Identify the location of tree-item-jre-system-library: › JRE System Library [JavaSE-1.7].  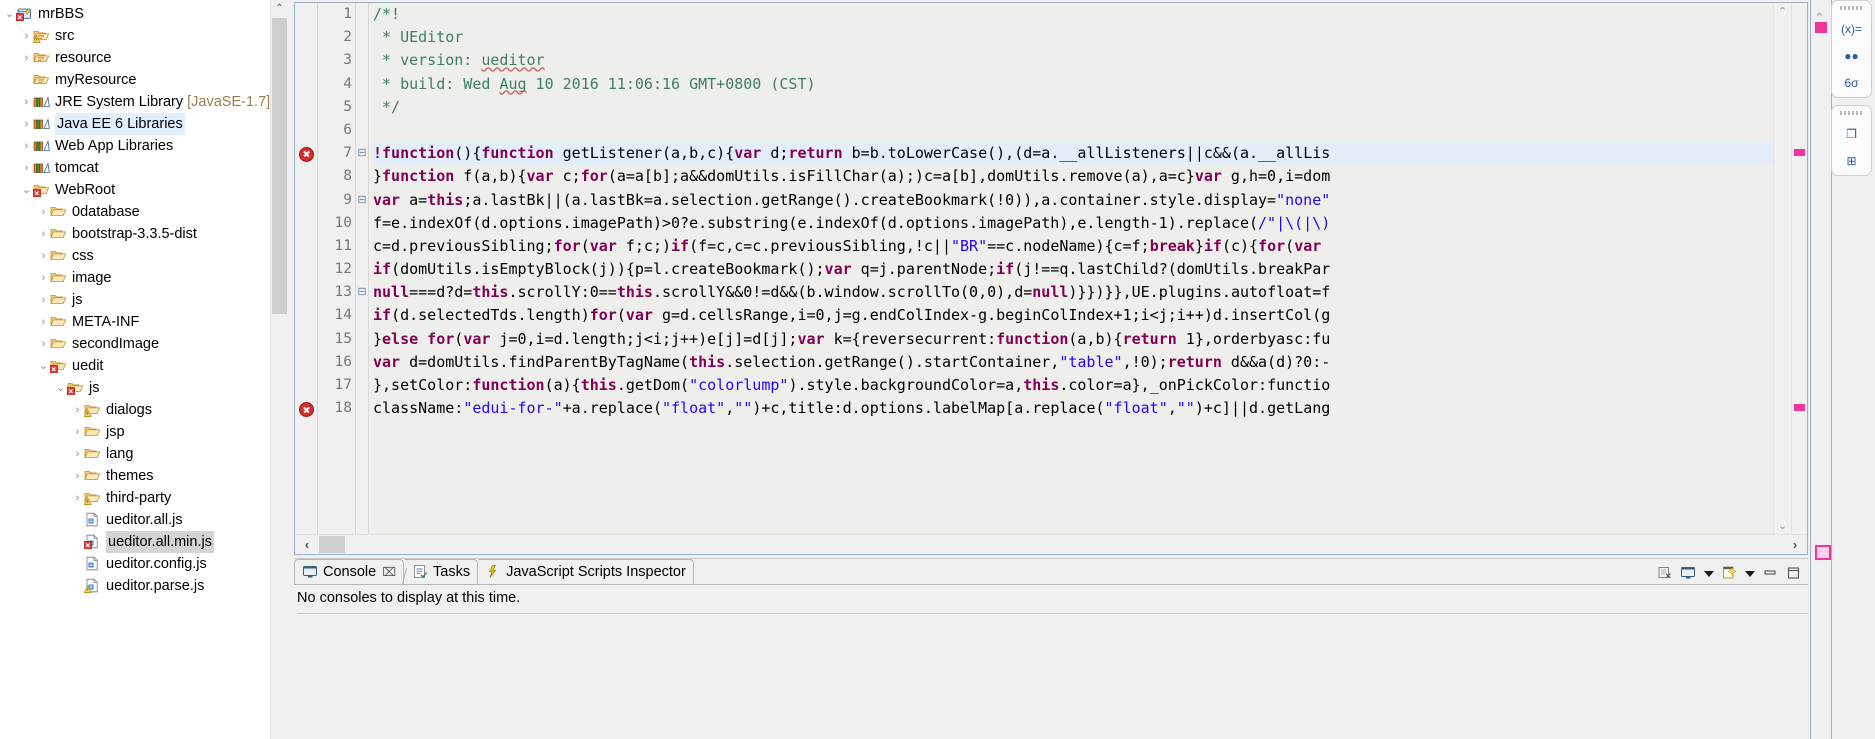
(144, 102).